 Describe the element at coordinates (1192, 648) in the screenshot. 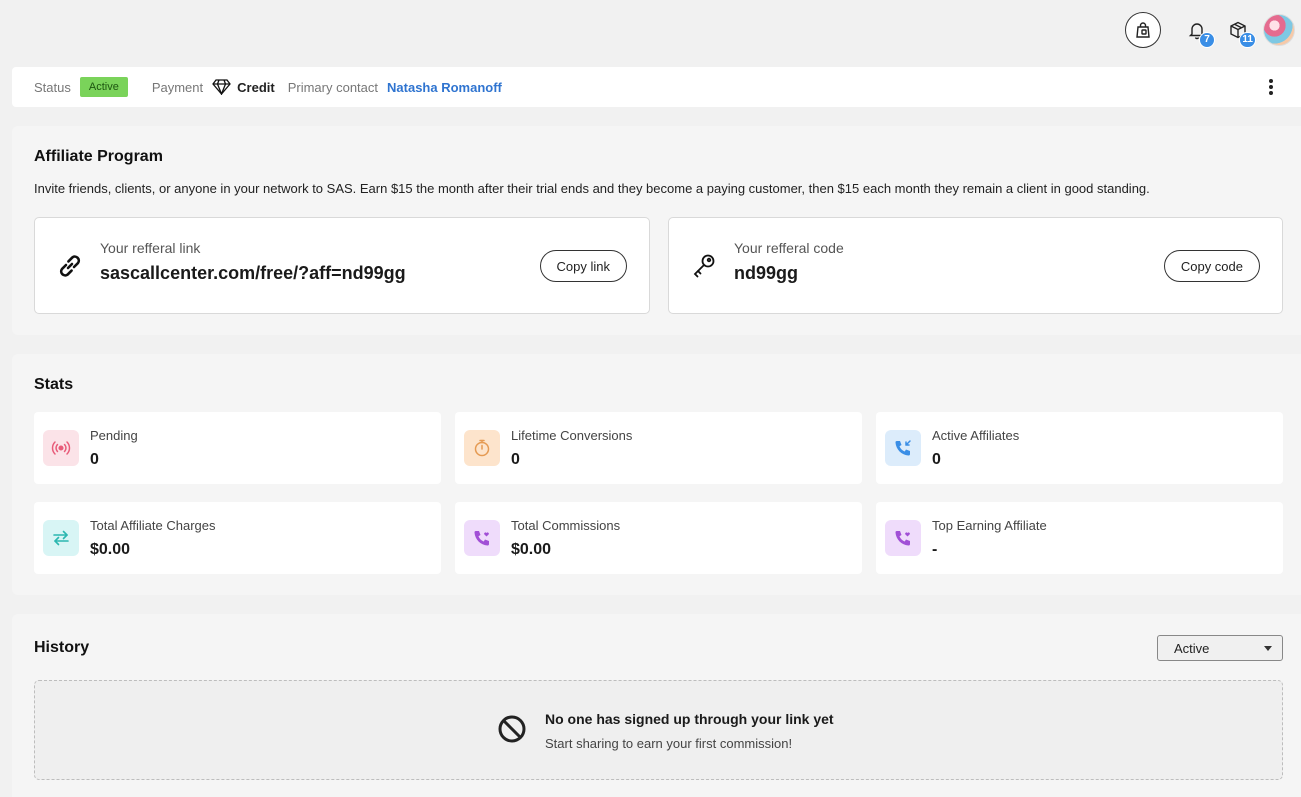

I see `history-filter-value: Active` at that location.